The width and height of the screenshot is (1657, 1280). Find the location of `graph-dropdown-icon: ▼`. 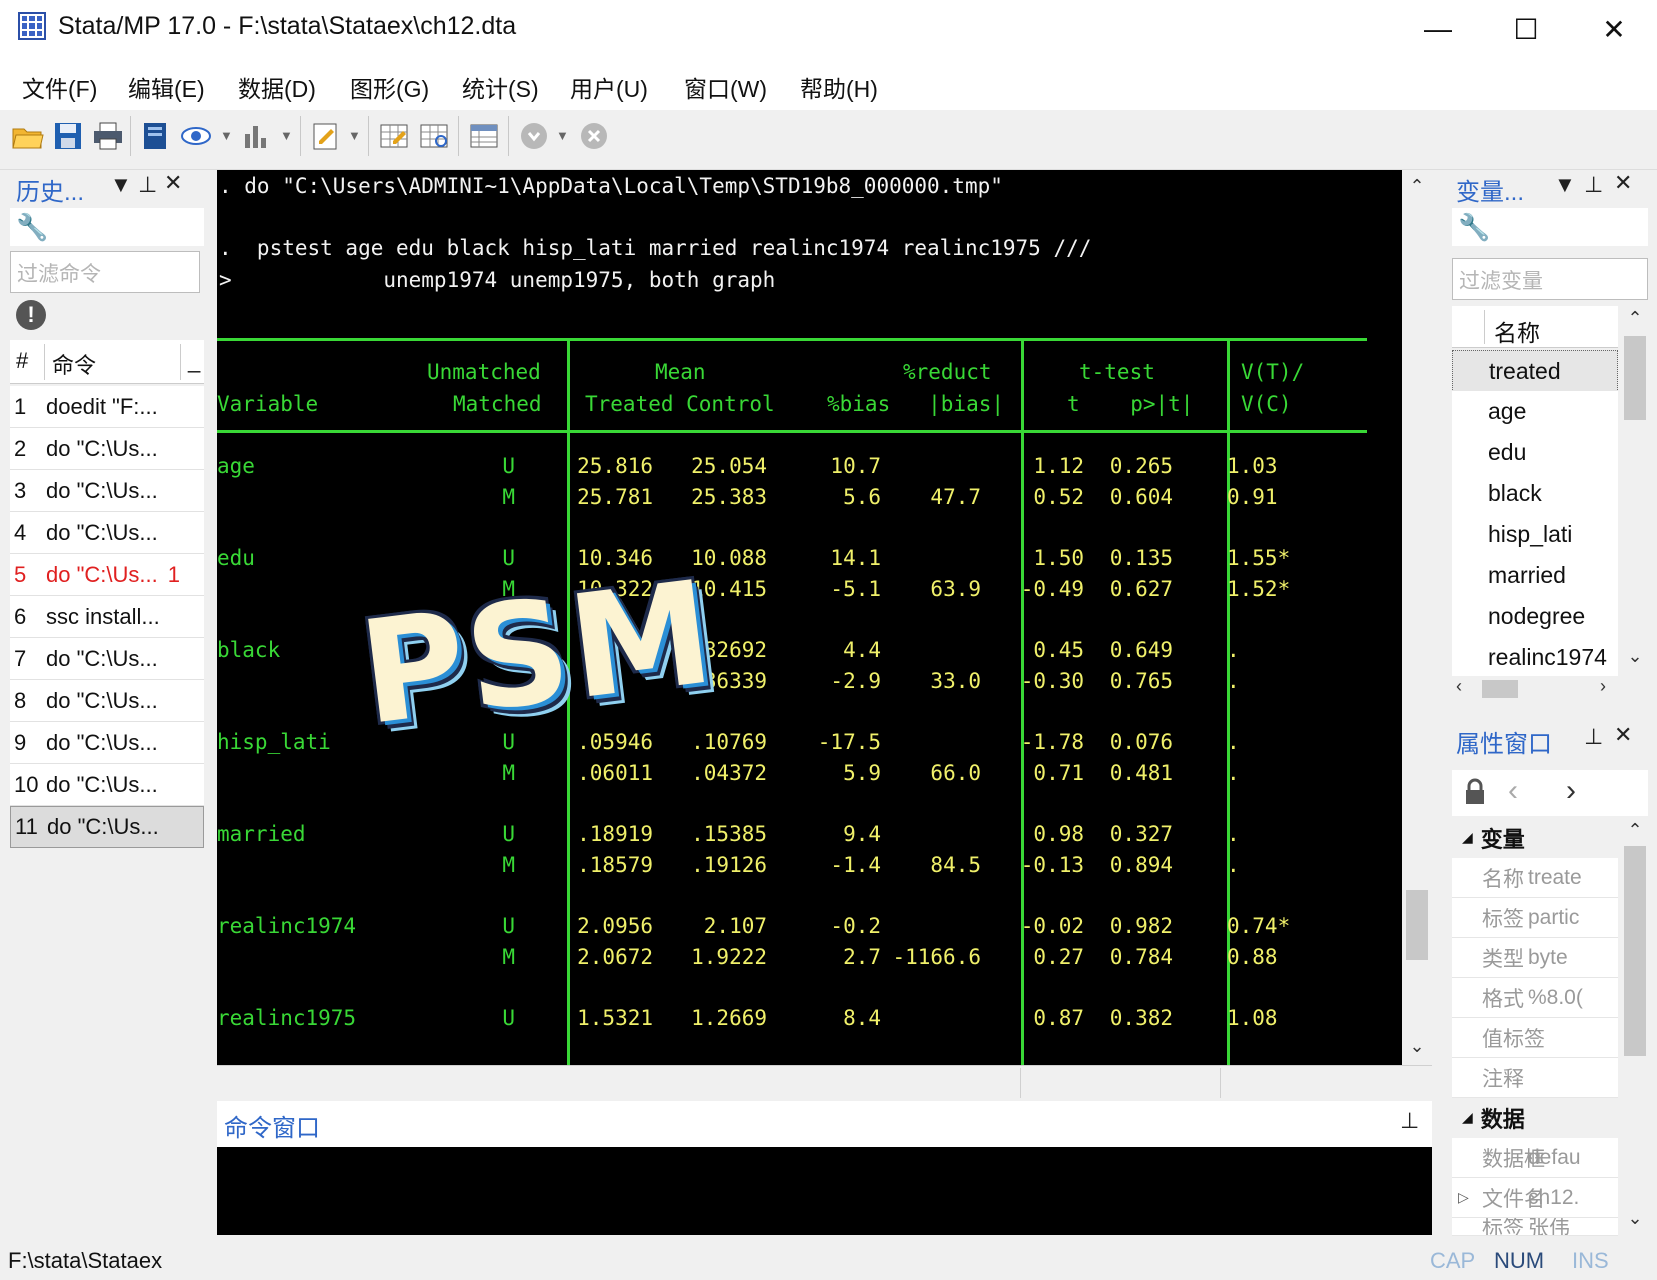

graph-dropdown-icon: ▼ is located at coordinates (286, 135).